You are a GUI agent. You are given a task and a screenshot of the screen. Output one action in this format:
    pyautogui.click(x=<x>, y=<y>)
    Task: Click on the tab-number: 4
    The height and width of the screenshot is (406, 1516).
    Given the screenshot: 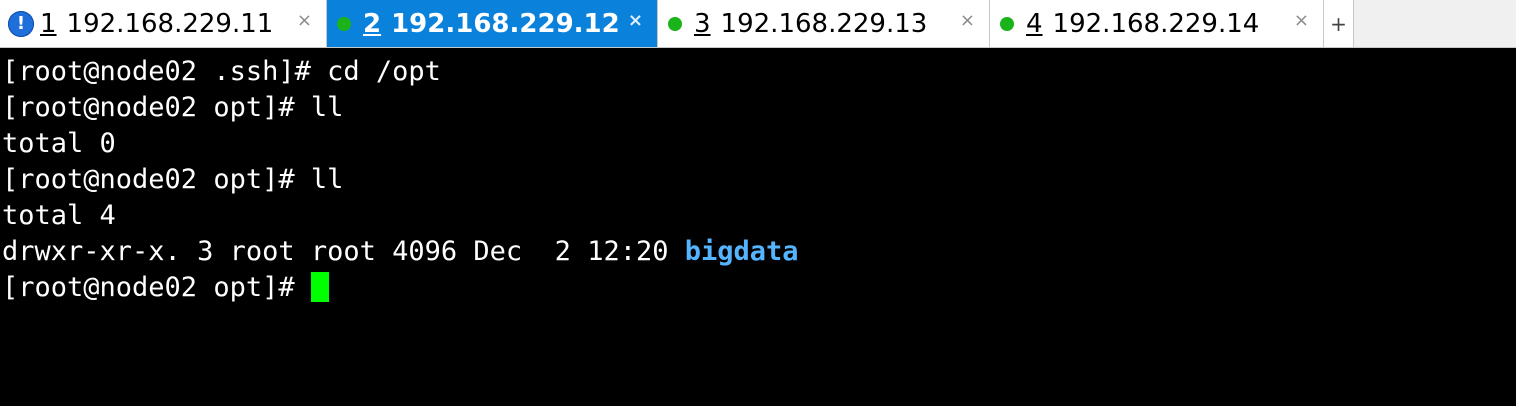 What is the action you would take?
    pyautogui.click(x=1034, y=23)
    